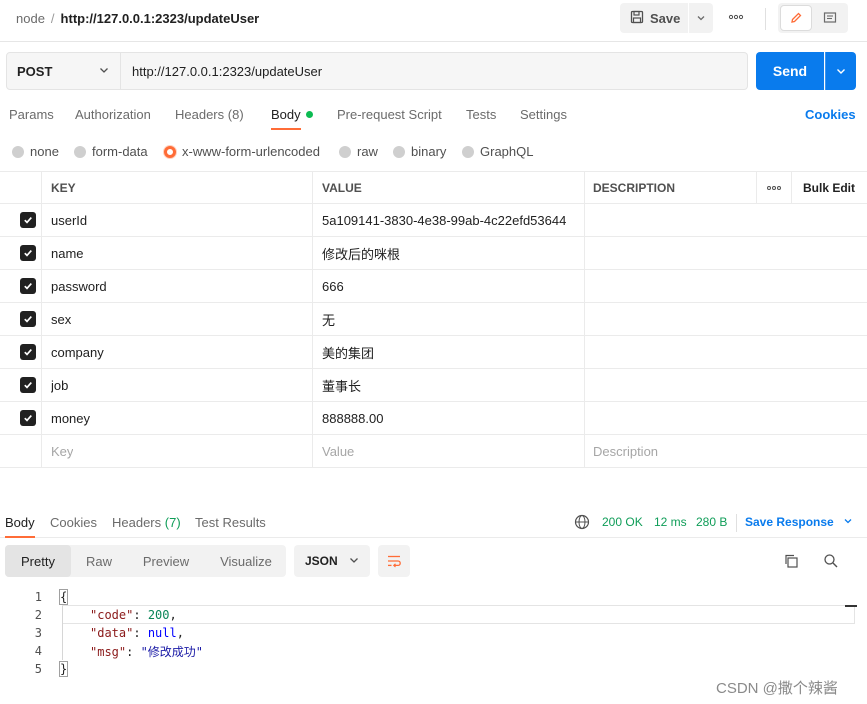 The width and height of the screenshot is (867, 704). I want to click on table-row: sex 无, so click(433, 319).